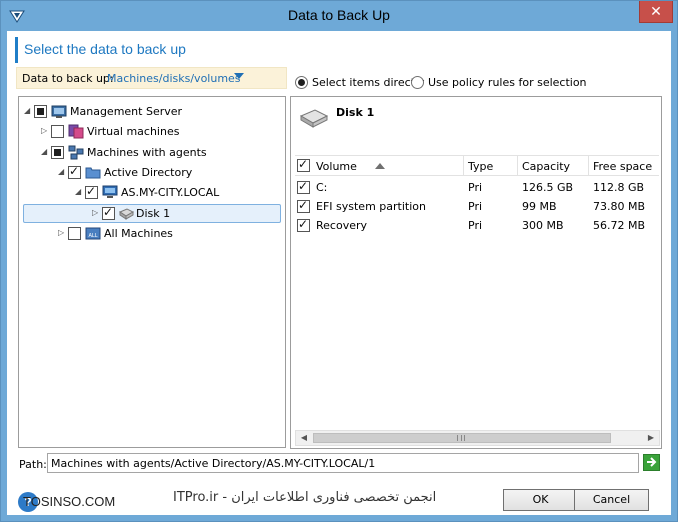  Describe the element at coordinates (619, 206) in the screenshot. I see `cell-free-space: 73.80 MB` at that location.